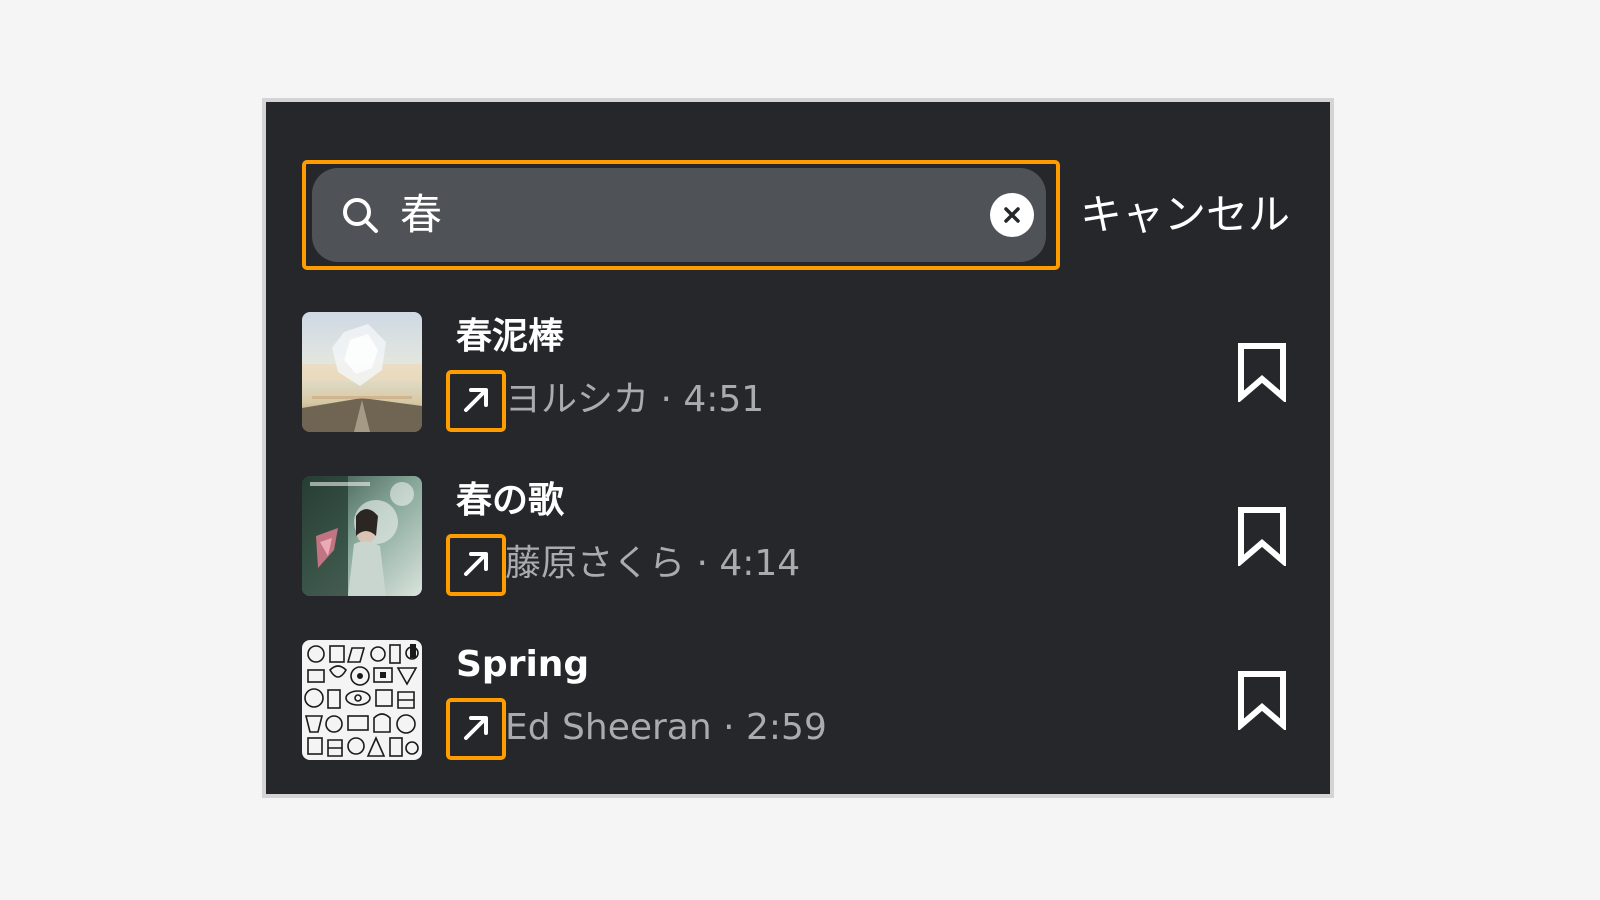 The image size is (1600, 900). I want to click on song-artist-duration: Ed Sheeran · 2:59, so click(666, 727).